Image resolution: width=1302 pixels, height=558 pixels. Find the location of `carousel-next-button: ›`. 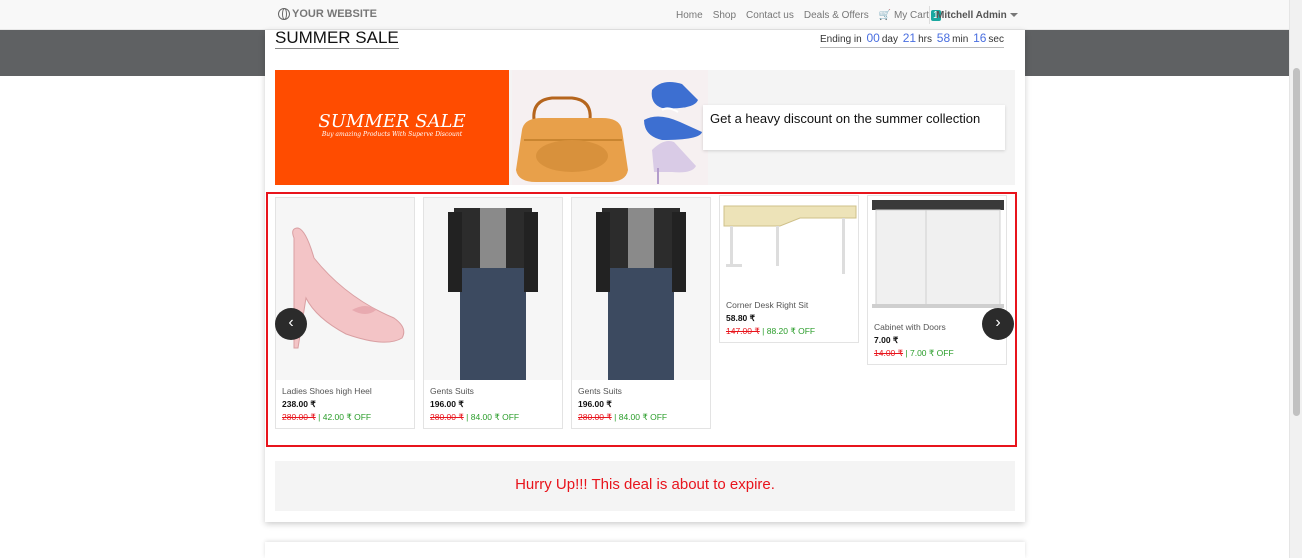

carousel-next-button: › is located at coordinates (998, 324).